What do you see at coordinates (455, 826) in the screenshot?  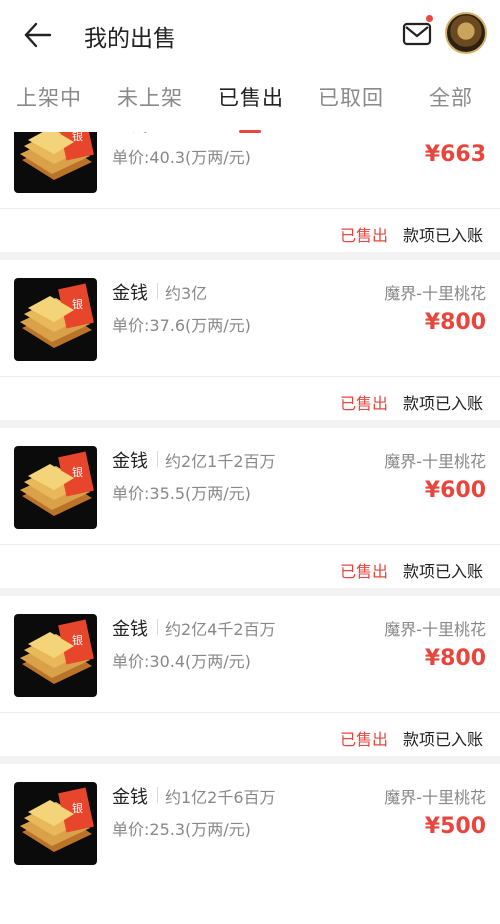 I see `order-price: ¥500` at bounding box center [455, 826].